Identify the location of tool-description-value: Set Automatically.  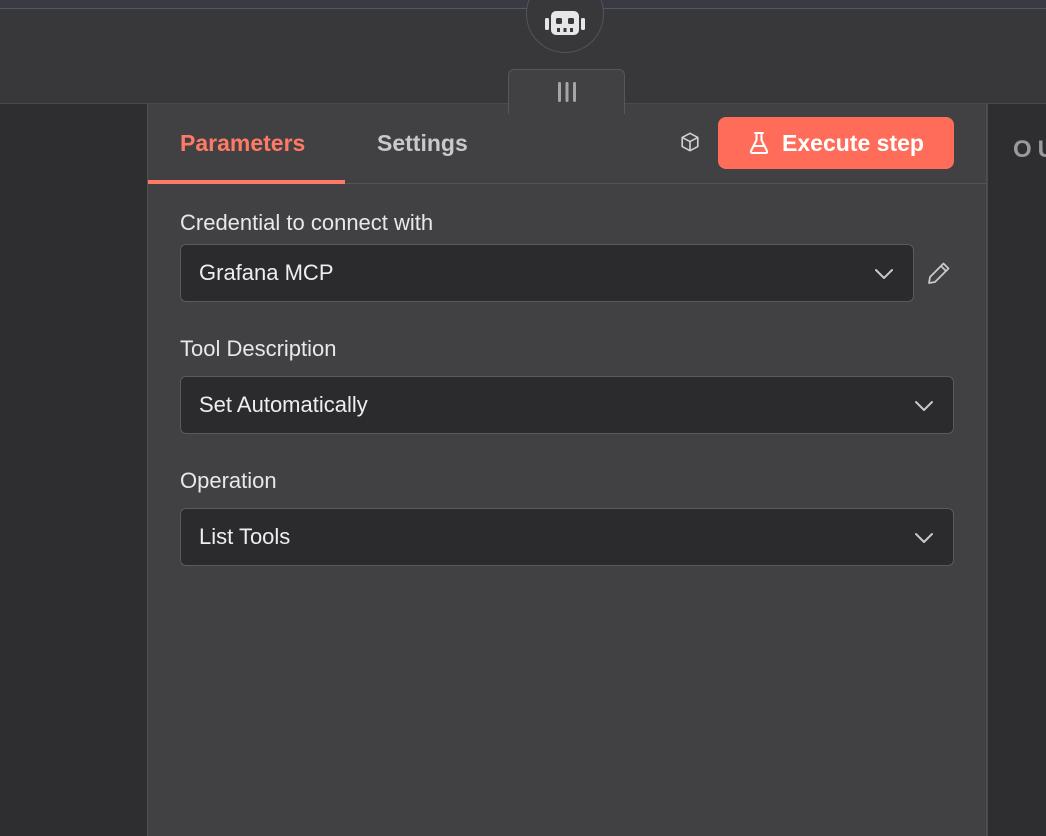
(283, 404).